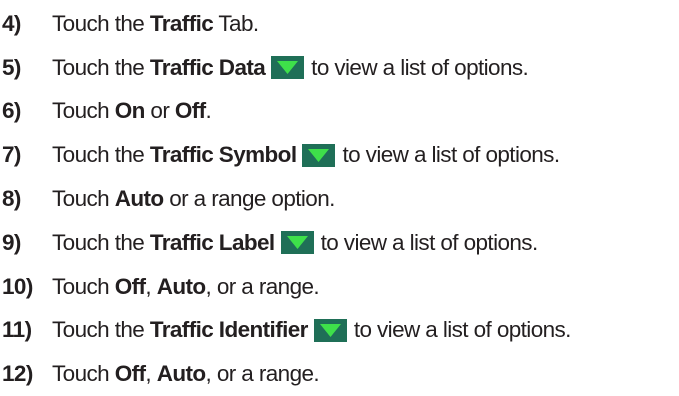 The width and height of the screenshot is (679, 396). I want to click on step-text-fragment: or, so click(159, 111).